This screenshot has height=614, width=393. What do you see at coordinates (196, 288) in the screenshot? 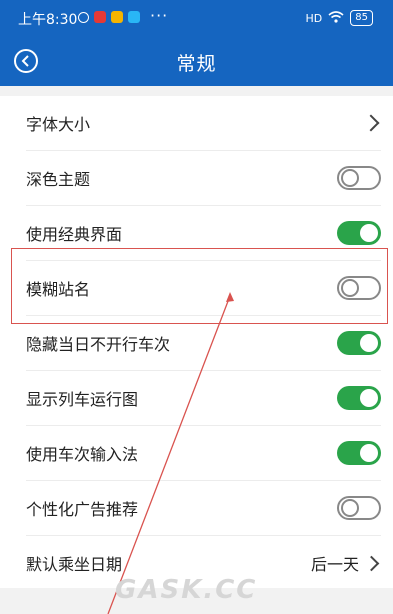
I see `setting-fuzzy-station: 模糊站名` at bounding box center [196, 288].